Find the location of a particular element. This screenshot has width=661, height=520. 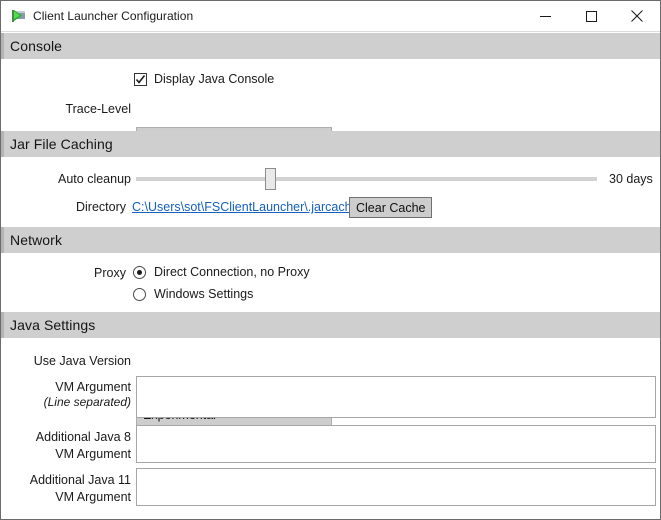

proxy-option-direct-connection: Direct Connection, no Proxy is located at coordinates (221, 272).